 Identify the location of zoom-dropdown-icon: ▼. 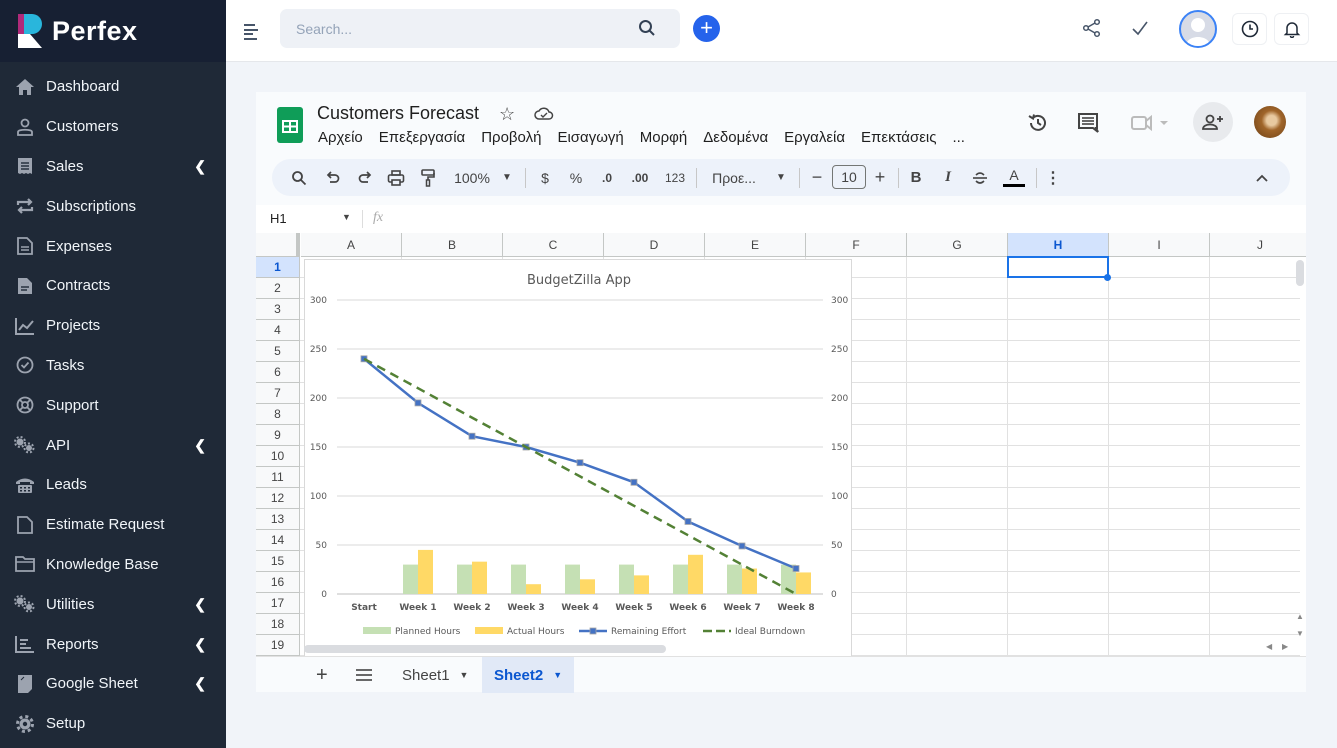
(507, 177).